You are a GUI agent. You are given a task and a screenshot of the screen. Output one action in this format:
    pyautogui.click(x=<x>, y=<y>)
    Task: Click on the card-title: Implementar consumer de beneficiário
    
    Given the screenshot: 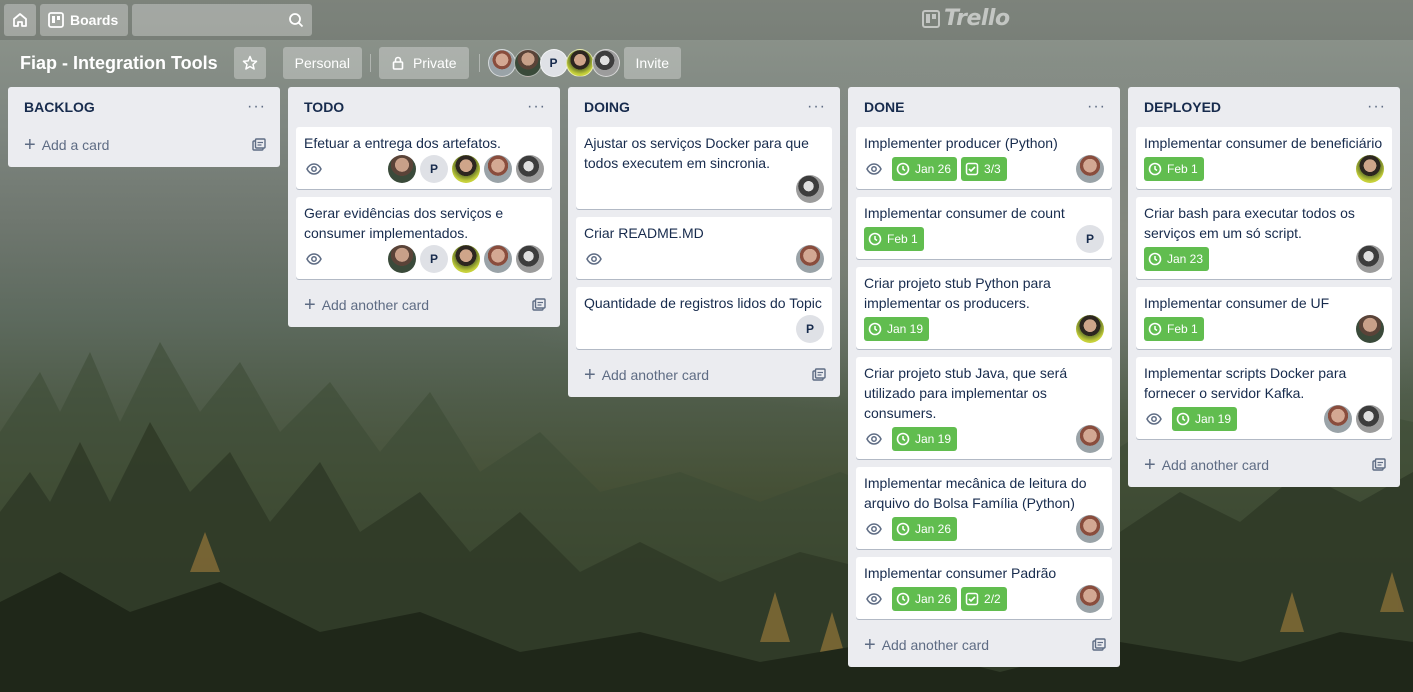 What is the action you would take?
    pyautogui.click(x=1263, y=143)
    